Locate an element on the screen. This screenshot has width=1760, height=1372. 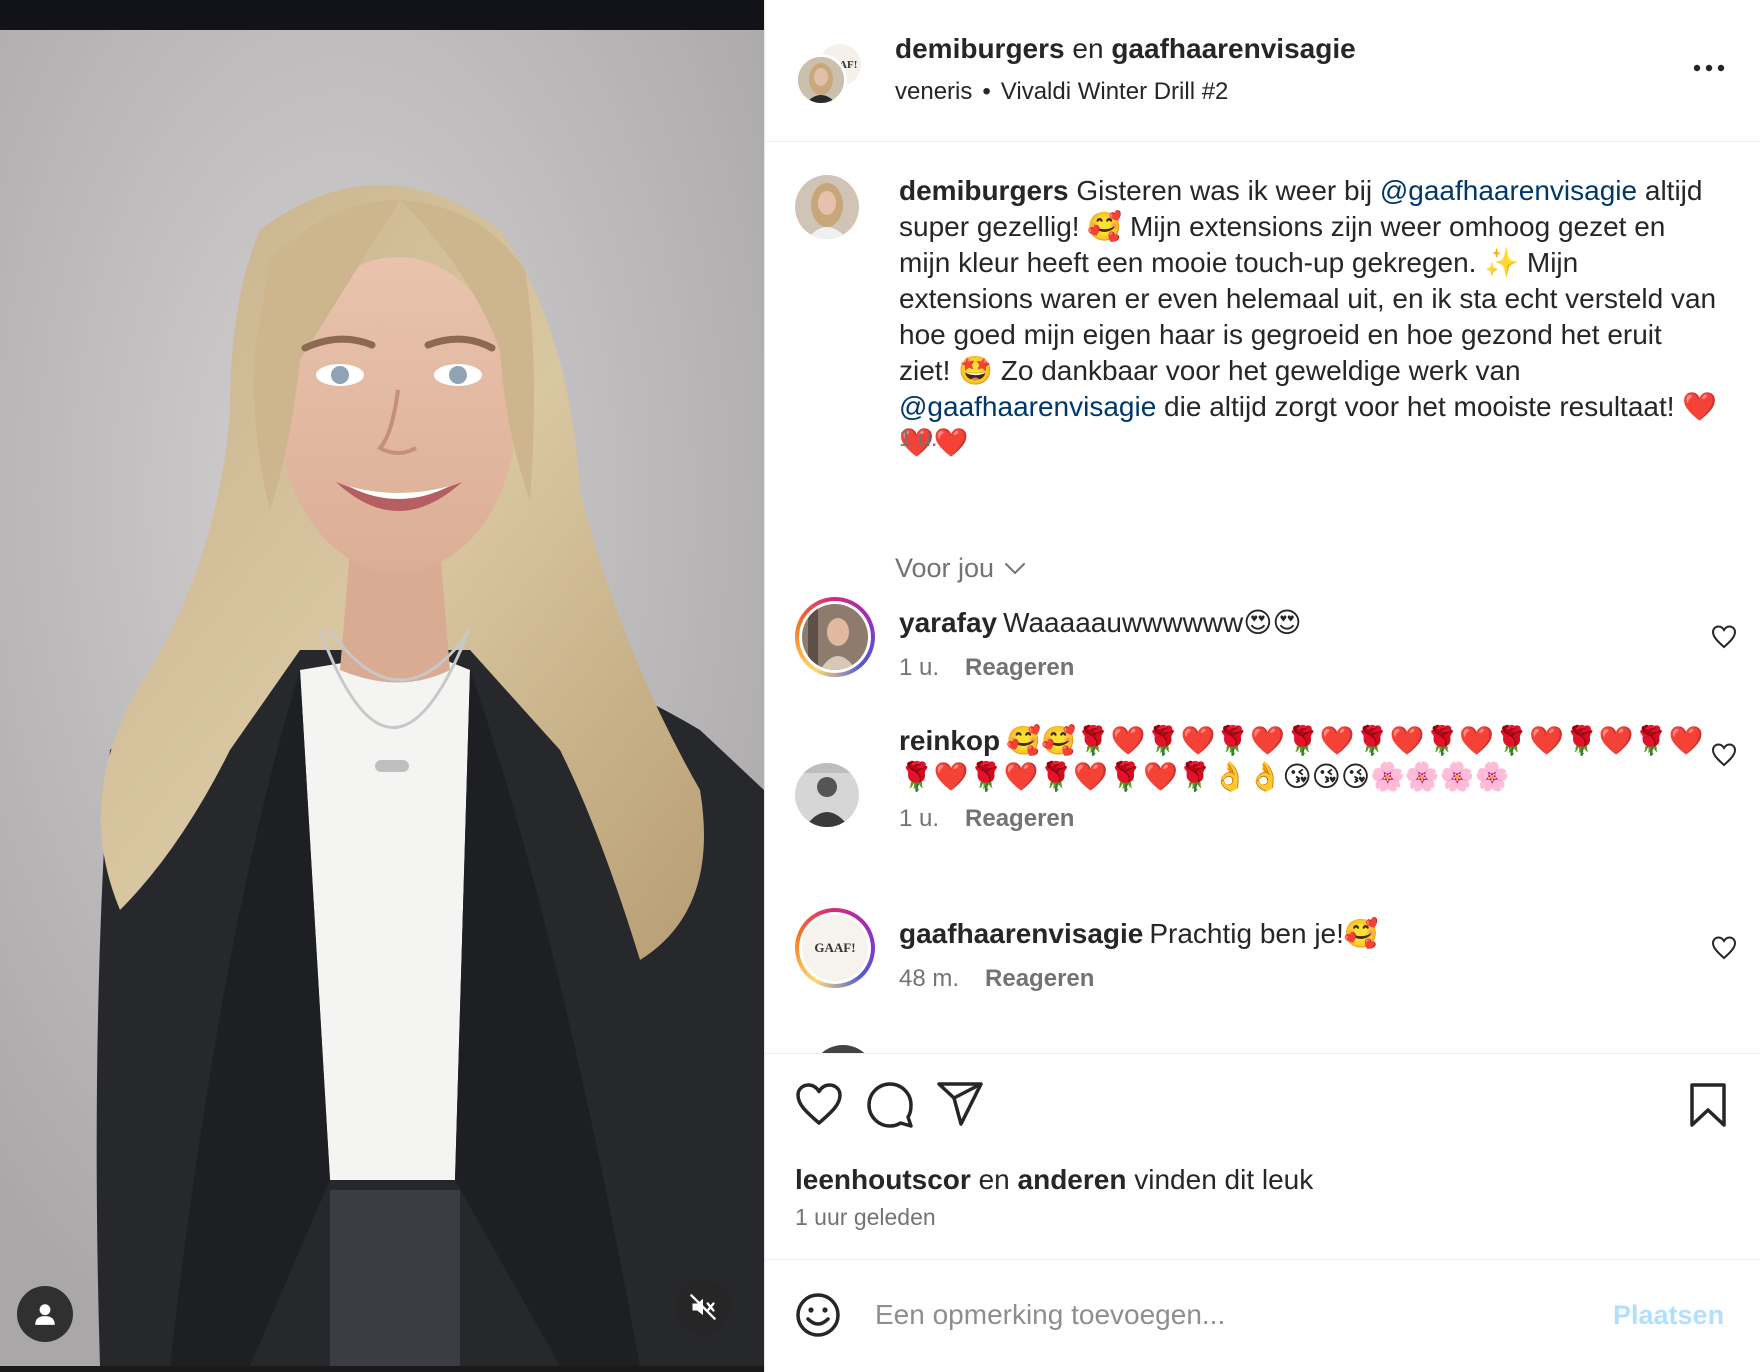
next-comment-avatar is located at coordinates (843, 1049).